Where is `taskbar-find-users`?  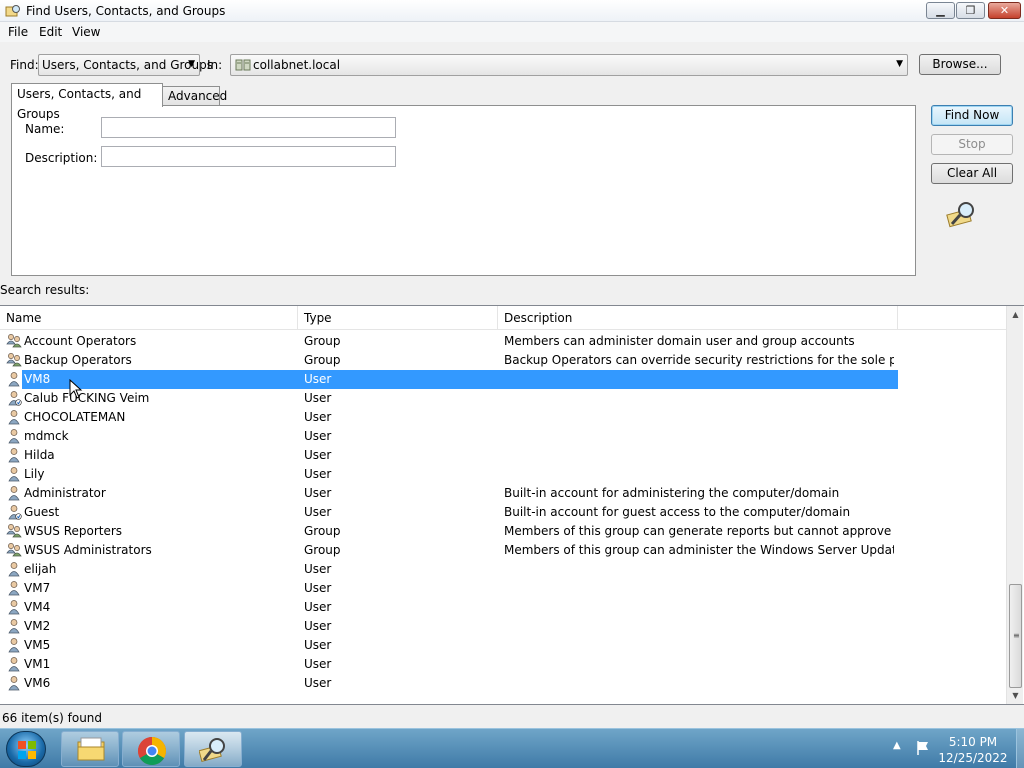 taskbar-find-users is located at coordinates (213, 749).